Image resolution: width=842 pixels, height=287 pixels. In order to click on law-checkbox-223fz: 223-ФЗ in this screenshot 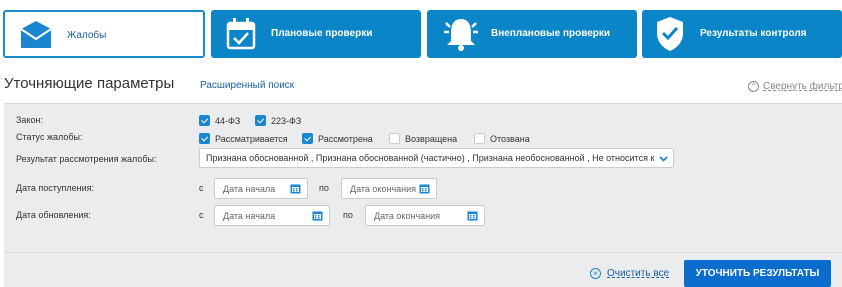, I will do `click(278, 120)`.